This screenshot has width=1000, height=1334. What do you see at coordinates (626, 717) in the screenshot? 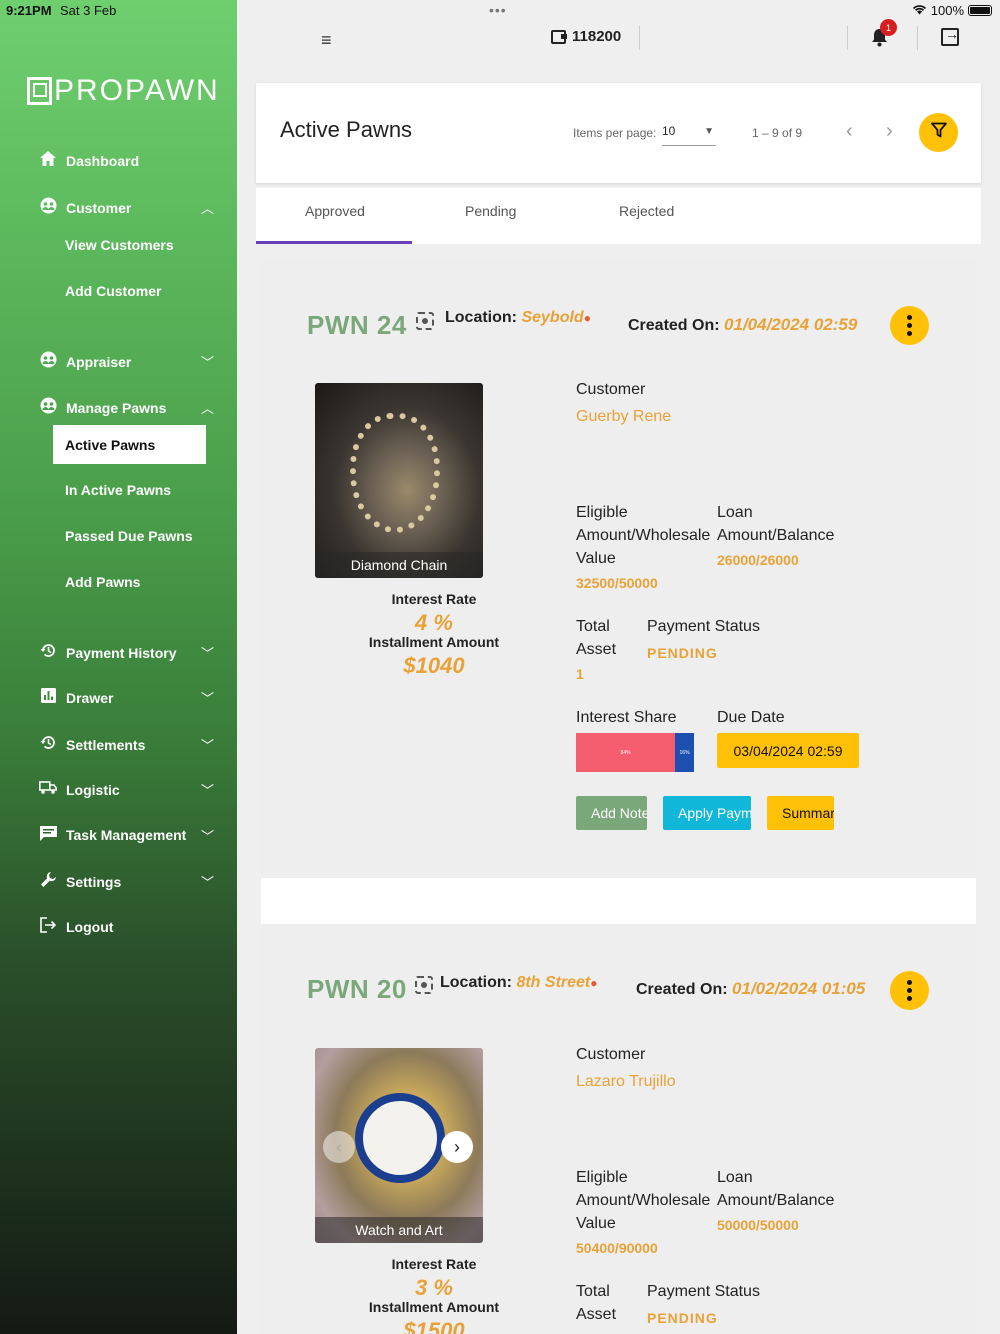
I see `interest-share-label: Interest Share` at bounding box center [626, 717].